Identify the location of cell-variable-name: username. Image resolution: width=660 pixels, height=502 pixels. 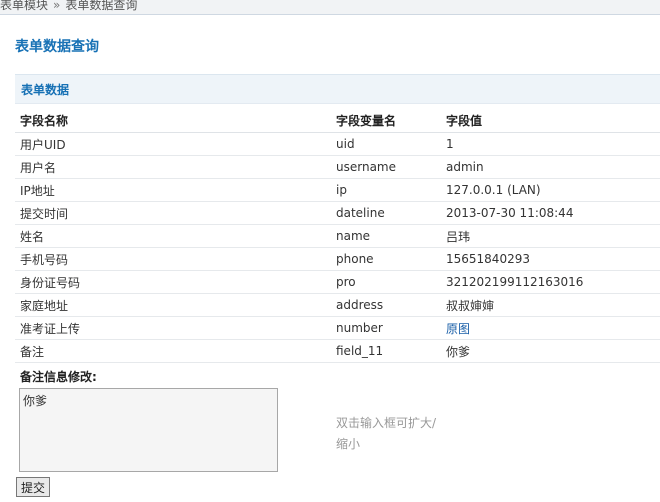
(386, 167).